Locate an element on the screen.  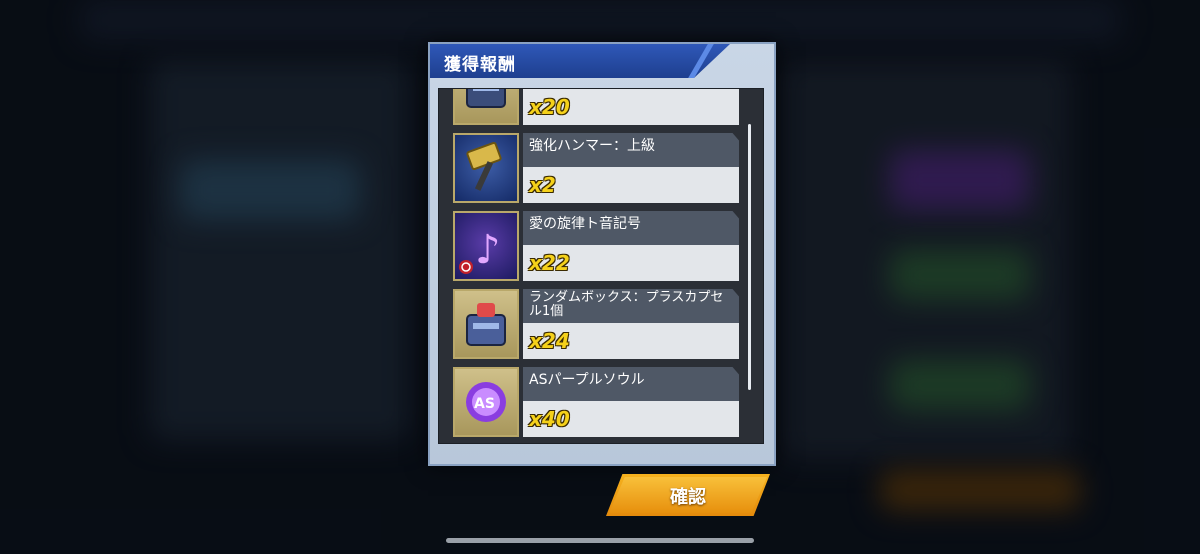
confirm-button-label: 確認 is located at coordinates (688, 497).